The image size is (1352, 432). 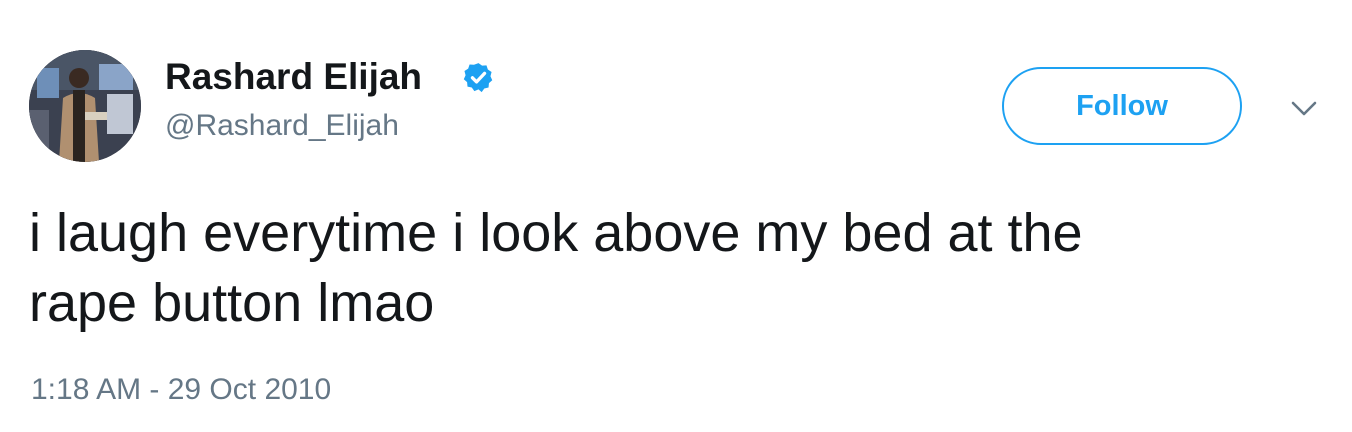 What do you see at coordinates (282, 126) in the screenshot?
I see `user-handle: @Rashard_Elijah` at bounding box center [282, 126].